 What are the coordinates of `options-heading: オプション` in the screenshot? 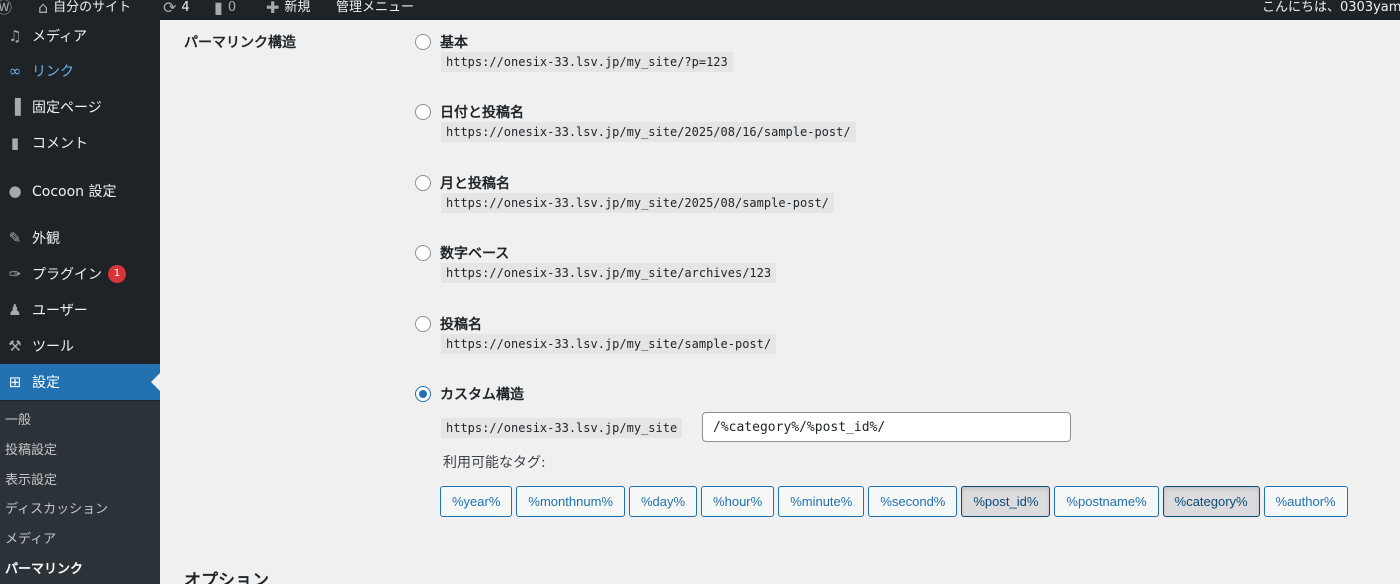 It's located at (226, 577).